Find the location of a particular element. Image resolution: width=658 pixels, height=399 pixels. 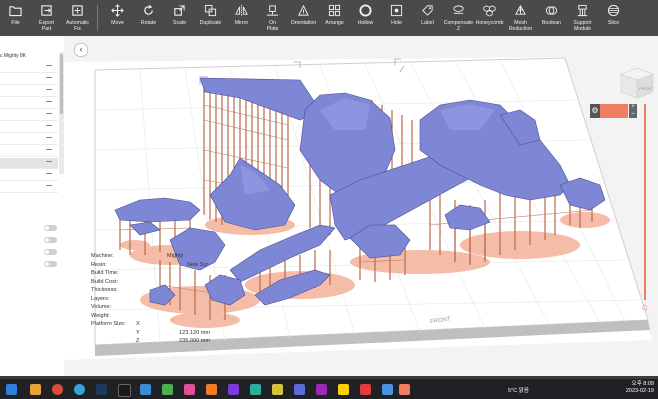

taskbar: 5°C 맑음 오후 8:09 2023-02-19 is located at coordinates (329, 387).